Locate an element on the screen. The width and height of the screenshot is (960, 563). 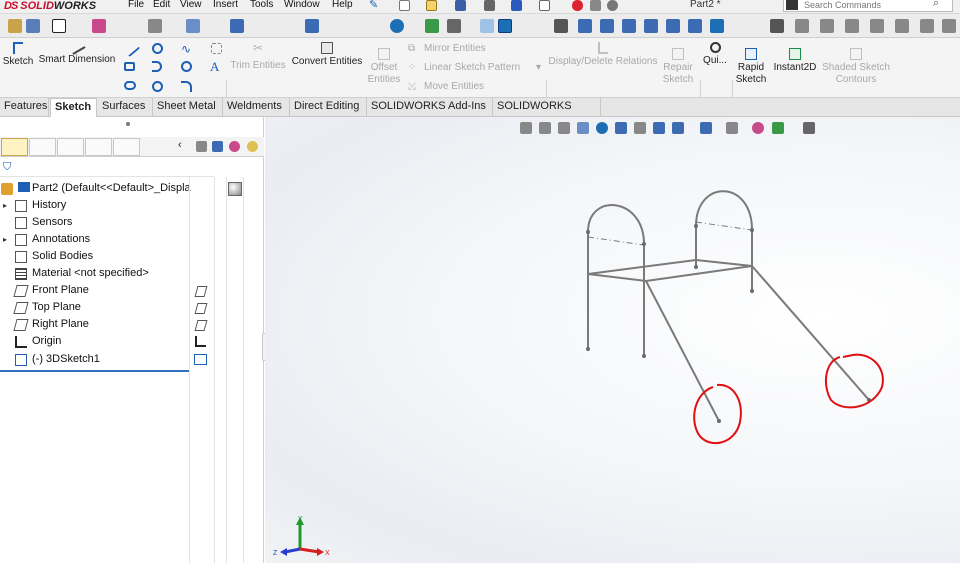
monitor-icon is located at coordinates (454, 26).